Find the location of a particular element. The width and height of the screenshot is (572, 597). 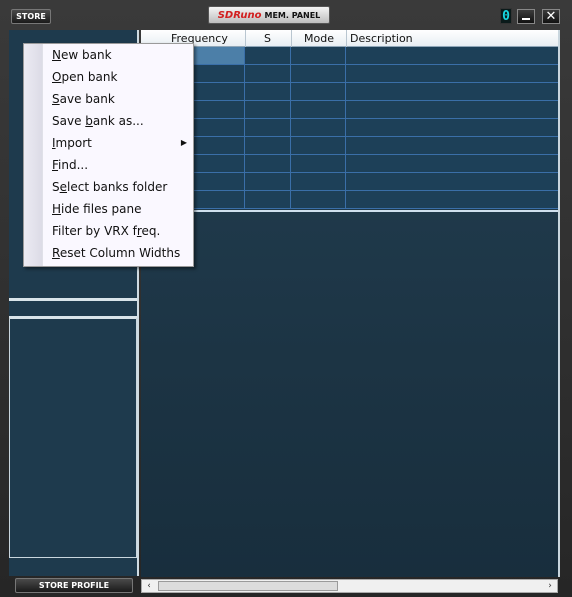

close-button: ✕ is located at coordinates (551, 16).